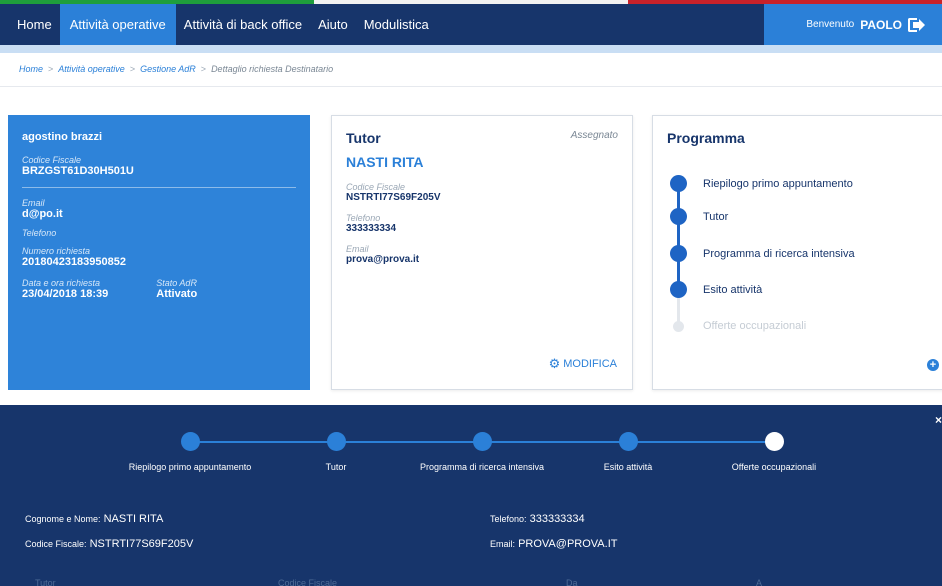 This screenshot has height=586, width=942. Describe the element at coordinates (385, 162) in the screenshot. I see `tutor-name: NASTI RITA` at that location.